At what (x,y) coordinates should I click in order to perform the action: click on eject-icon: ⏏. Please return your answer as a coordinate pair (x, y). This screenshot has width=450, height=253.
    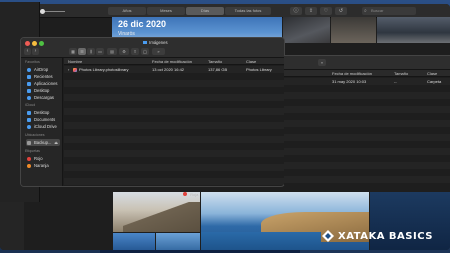
    Looking at the image, I should click on (56, 142).